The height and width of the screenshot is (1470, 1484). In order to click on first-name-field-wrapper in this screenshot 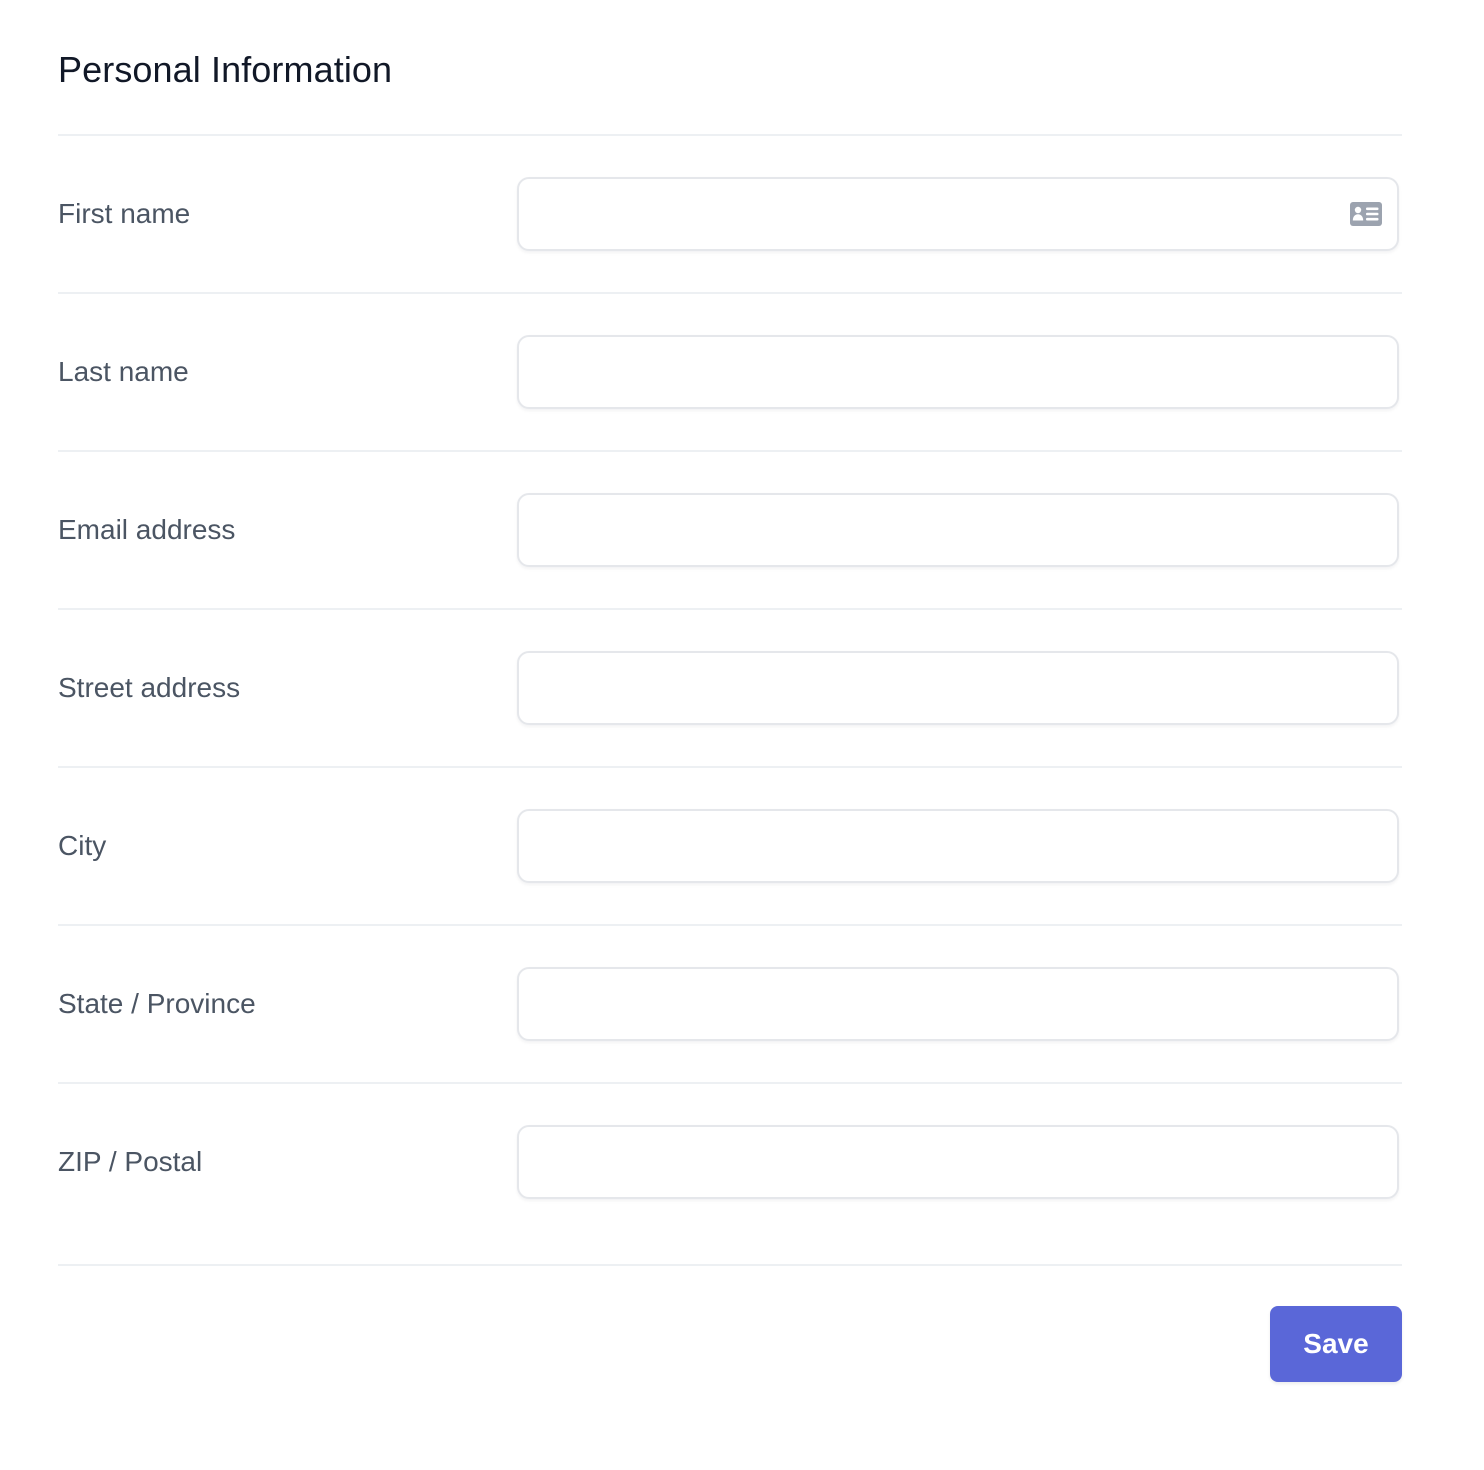, I will do `click(958, 214)`.